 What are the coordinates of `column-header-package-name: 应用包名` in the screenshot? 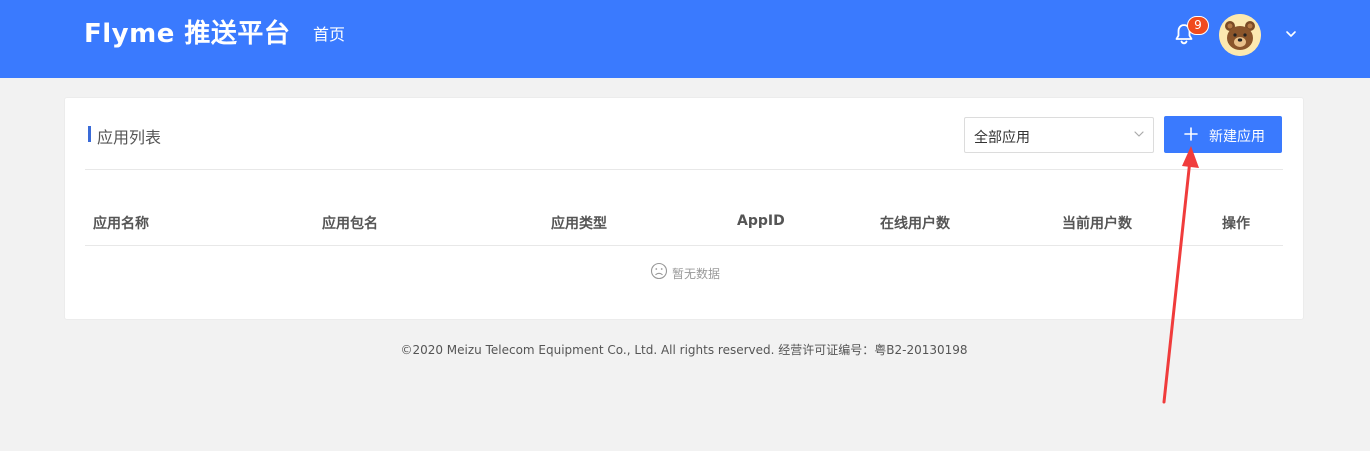 It's located at (350, 224).